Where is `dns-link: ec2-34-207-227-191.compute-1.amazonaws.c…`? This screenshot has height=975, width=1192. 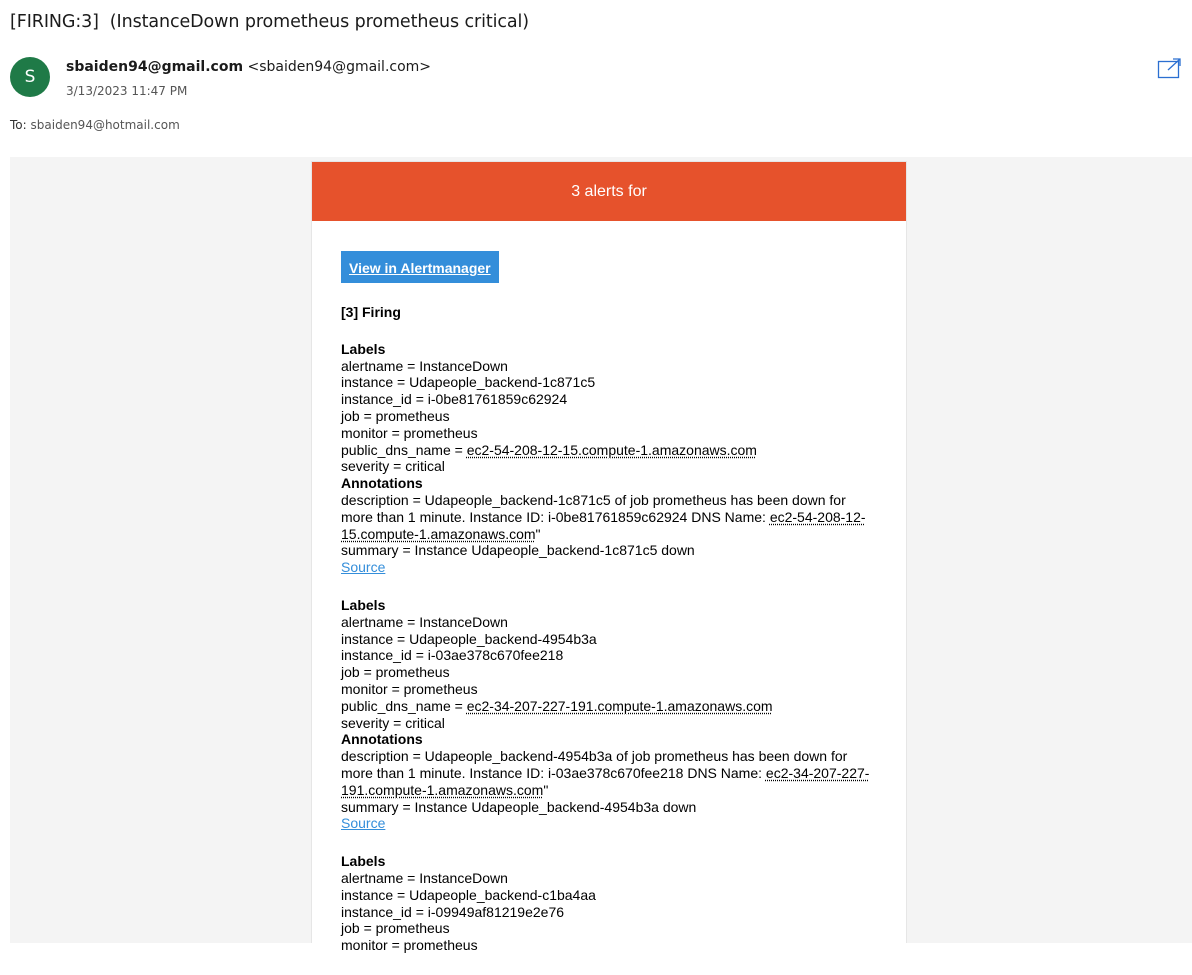 dns-link: ec2-34-207-227-191.compute-1.amazonaws.c… is located at coordinates (620, 706).